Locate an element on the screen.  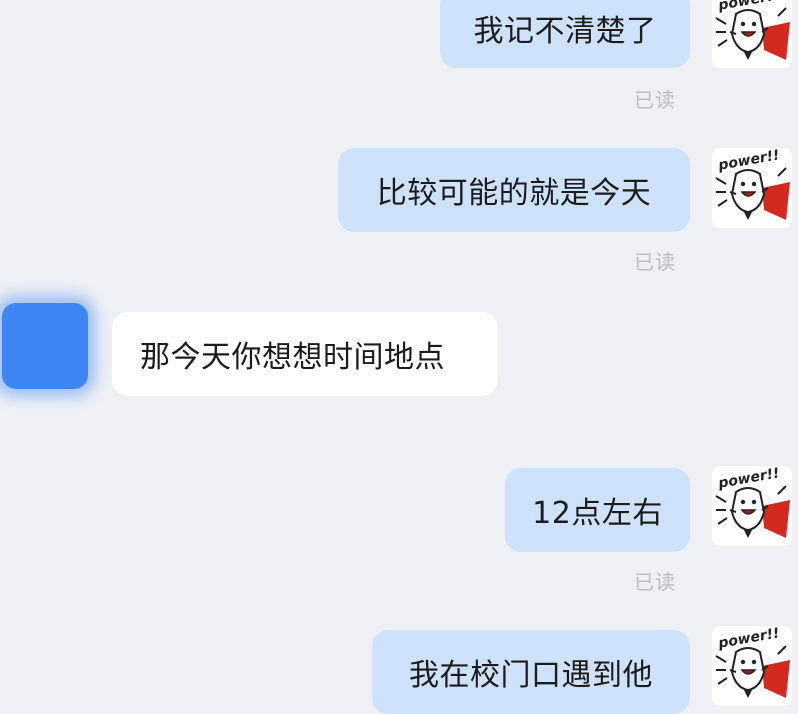
message-text: 我在校门口遇到他 is located at coordinates (531, 675).